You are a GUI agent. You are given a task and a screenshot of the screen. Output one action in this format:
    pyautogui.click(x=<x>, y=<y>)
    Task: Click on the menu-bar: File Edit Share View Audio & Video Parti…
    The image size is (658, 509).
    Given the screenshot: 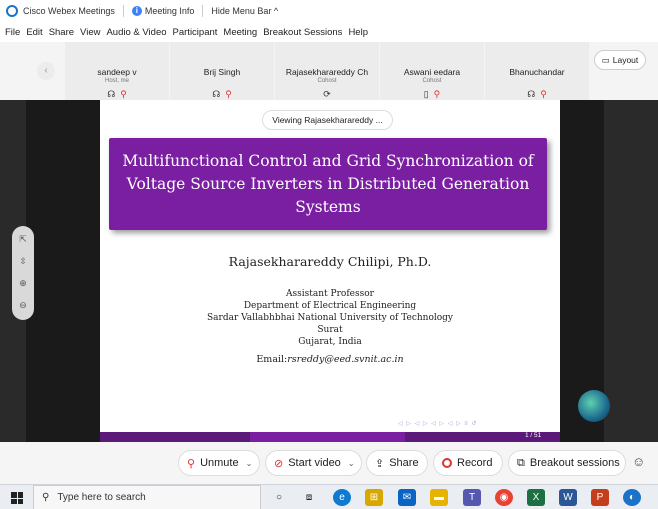 What is the action you would take?
    pyautogui.click(x=329, y=32)
    